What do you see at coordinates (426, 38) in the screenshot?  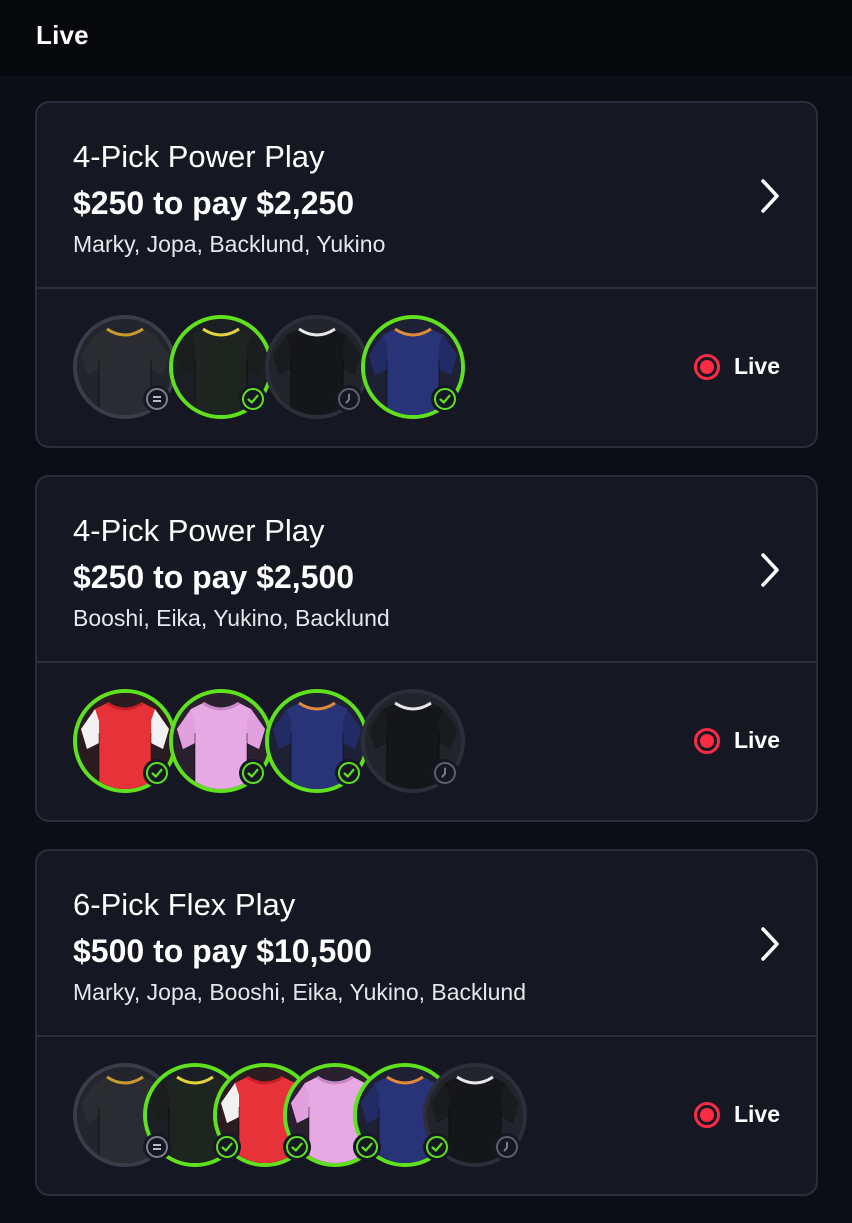 I see `top-bar: Live` at bounding box center [426, 38].